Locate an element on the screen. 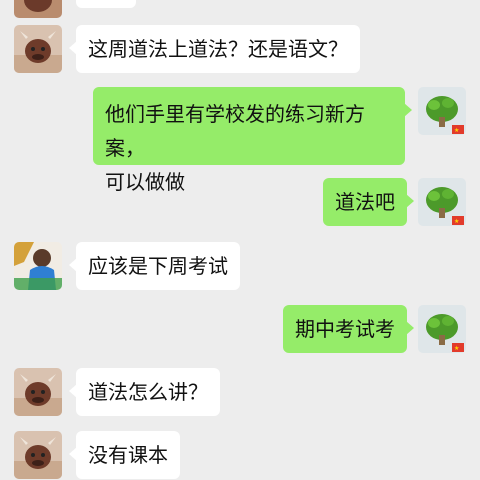 The width and height of the screenshot is (480, 480). message-text: 期中考试考 is located at coordinates (345, 329).